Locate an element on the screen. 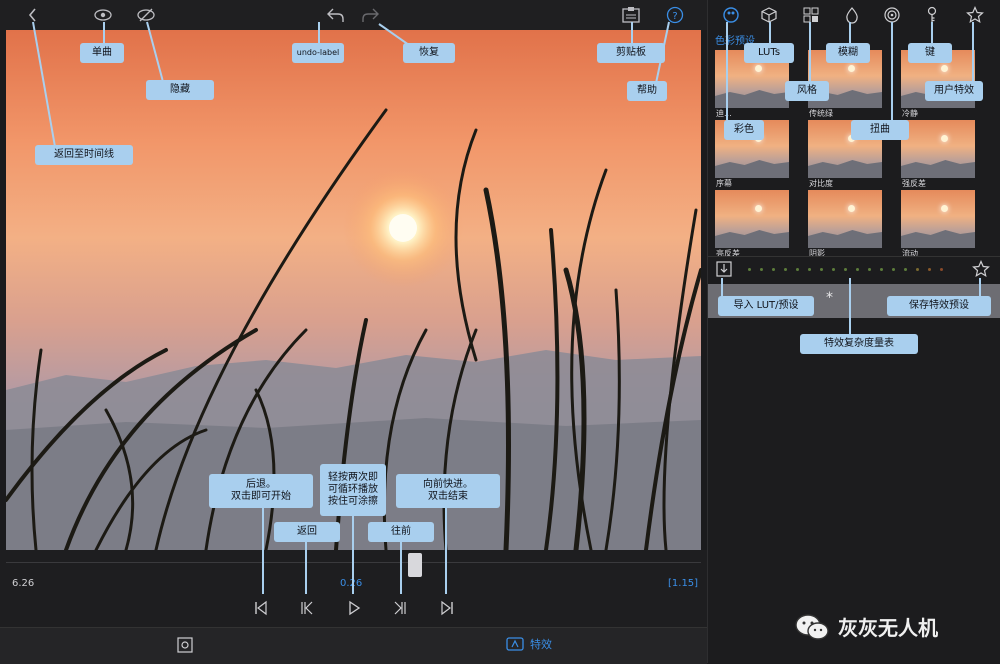 This screenshot has width=1000, height=664. star-icon is located at coordinates (975, 15).